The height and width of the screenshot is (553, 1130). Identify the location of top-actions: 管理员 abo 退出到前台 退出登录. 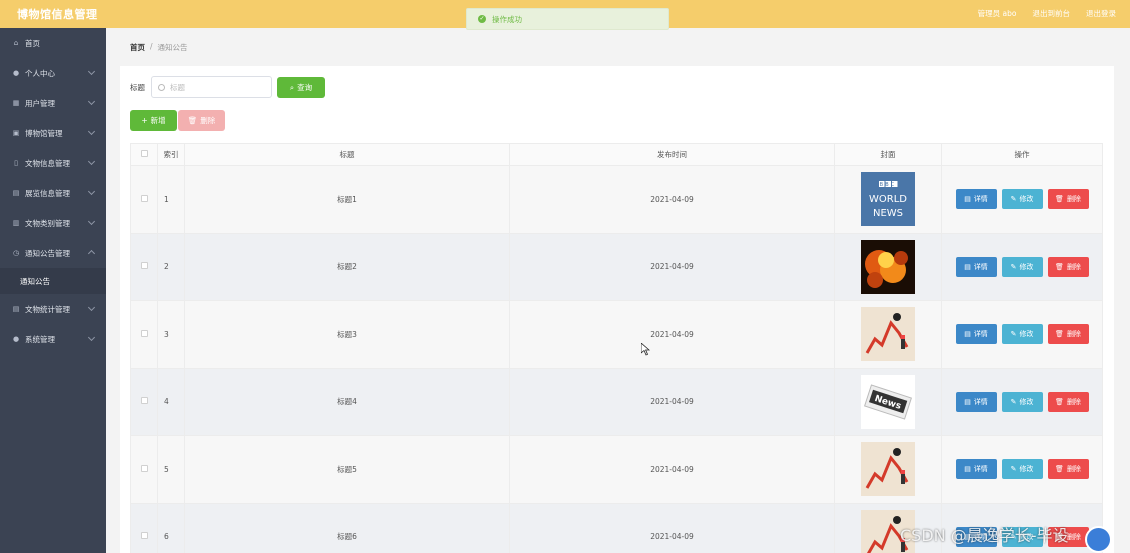
(1047, 13).